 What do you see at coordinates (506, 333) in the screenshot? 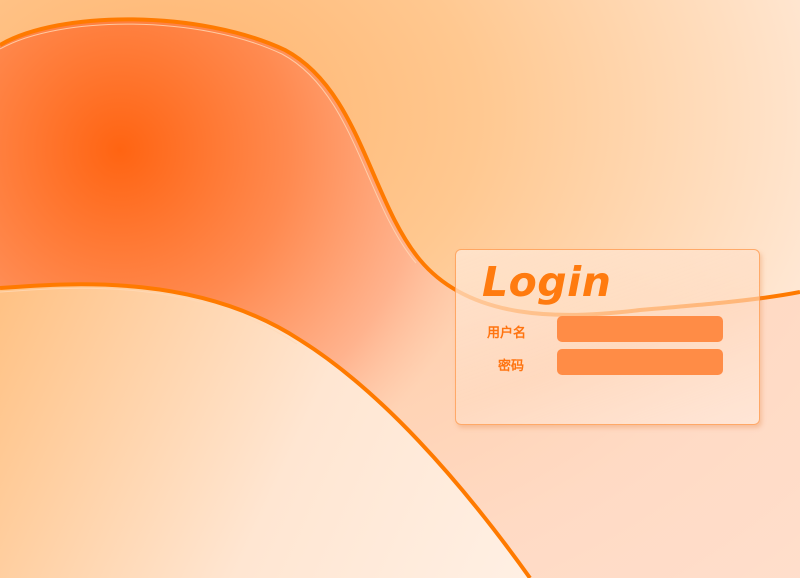
I see `username-label: 用户名` at bounding box center [506, 333].